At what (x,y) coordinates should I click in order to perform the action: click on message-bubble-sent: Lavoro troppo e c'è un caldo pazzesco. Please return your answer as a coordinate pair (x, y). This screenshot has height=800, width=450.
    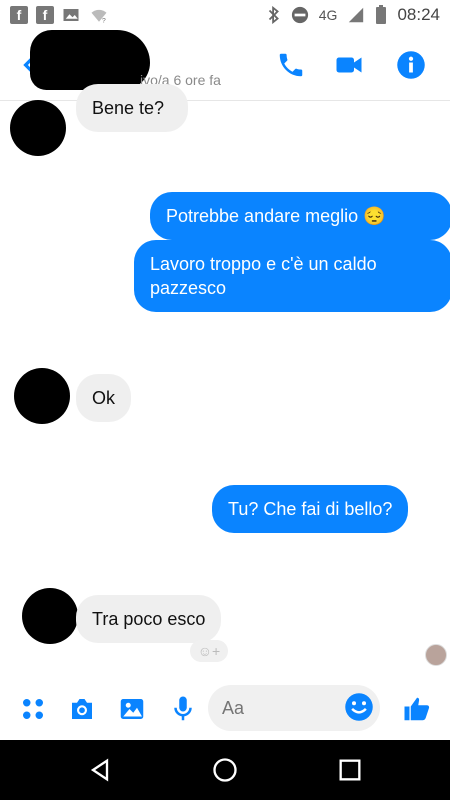
    Looking at the image, I should click on (292, 276).